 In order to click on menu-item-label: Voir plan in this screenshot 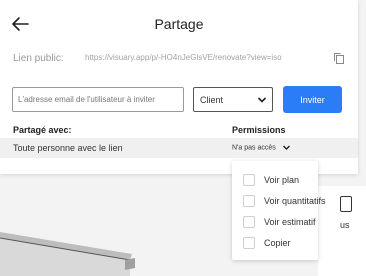, I will do `click(282, 180)`.